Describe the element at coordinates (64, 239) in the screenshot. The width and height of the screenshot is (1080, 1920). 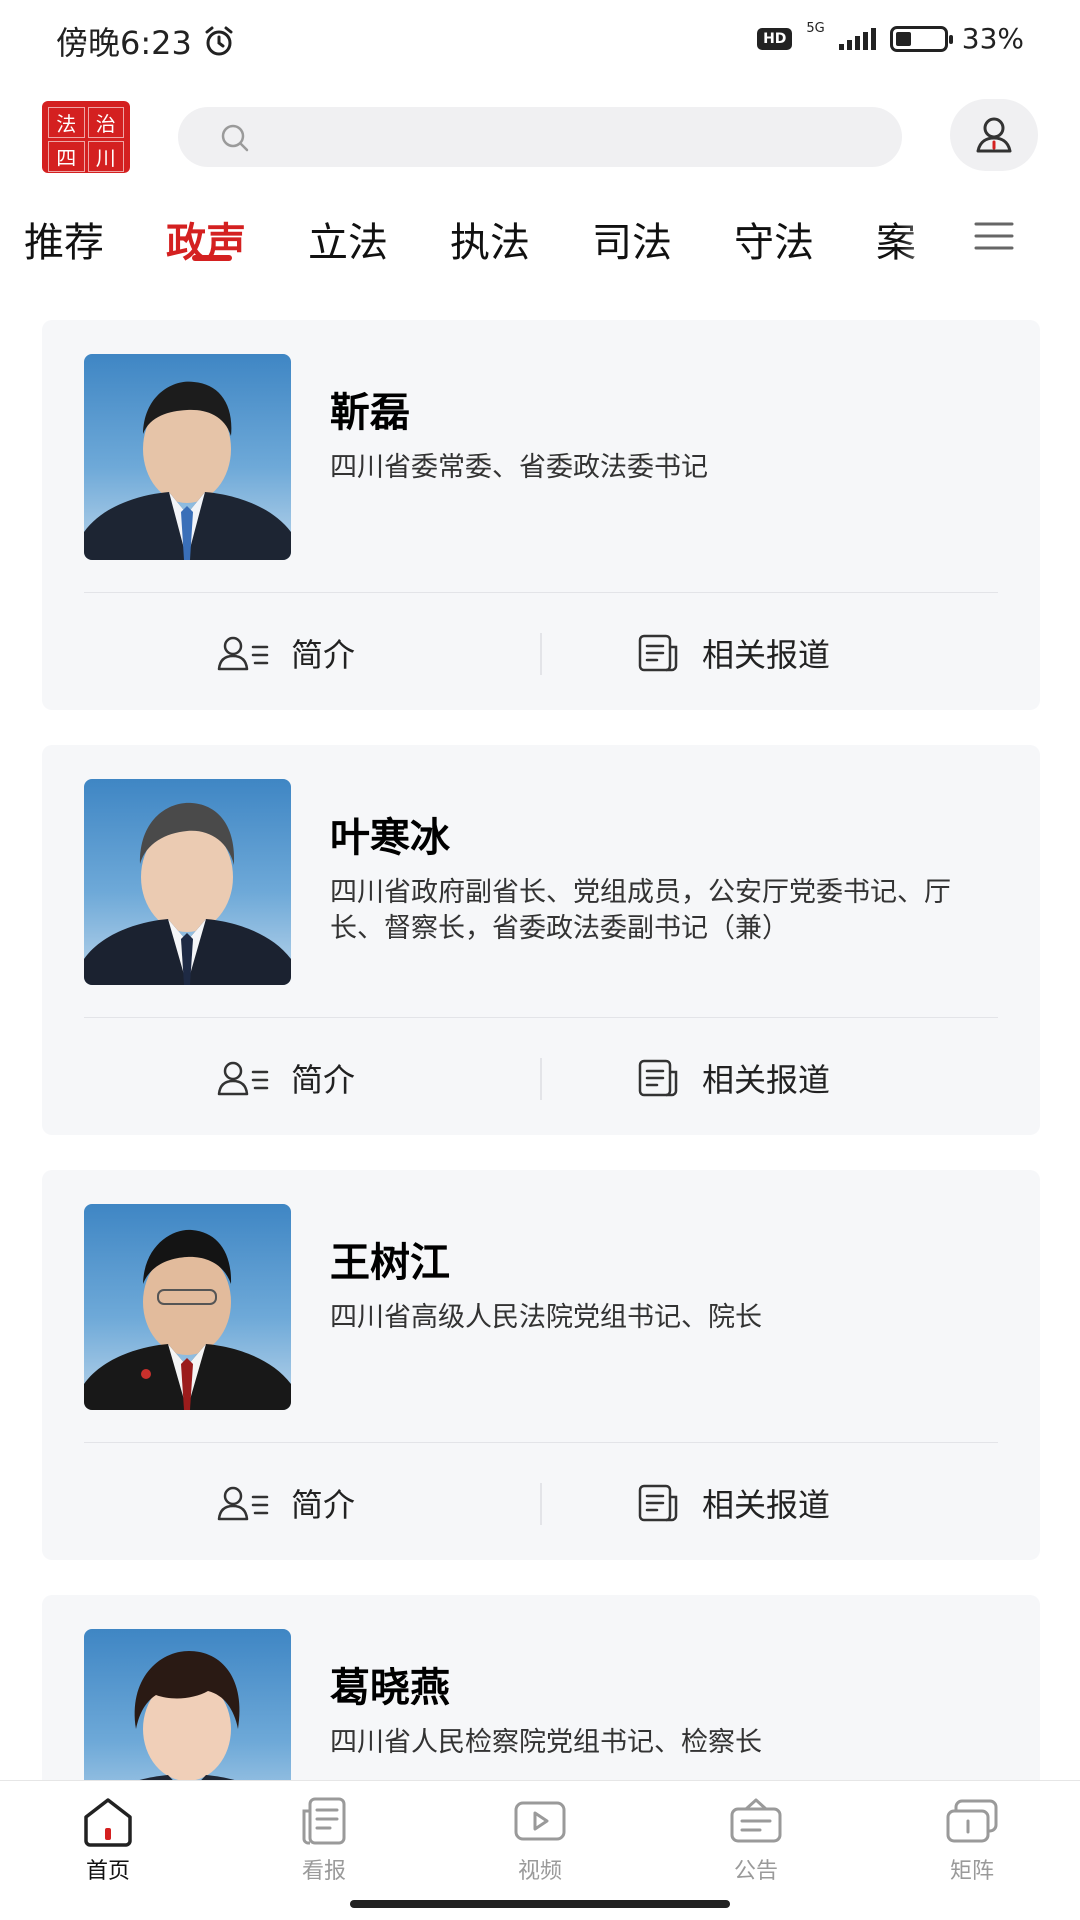
I see `tab-recommend: 推荐` at that location.